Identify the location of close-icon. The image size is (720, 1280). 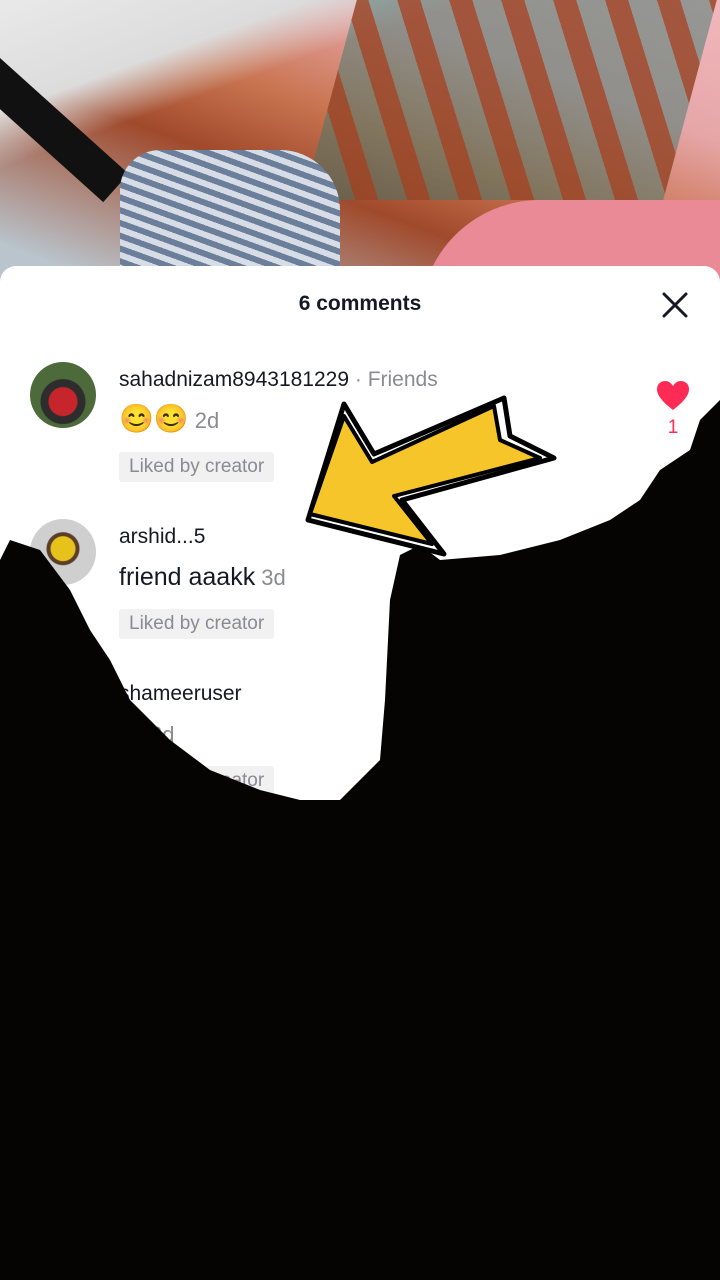
(675, 305).